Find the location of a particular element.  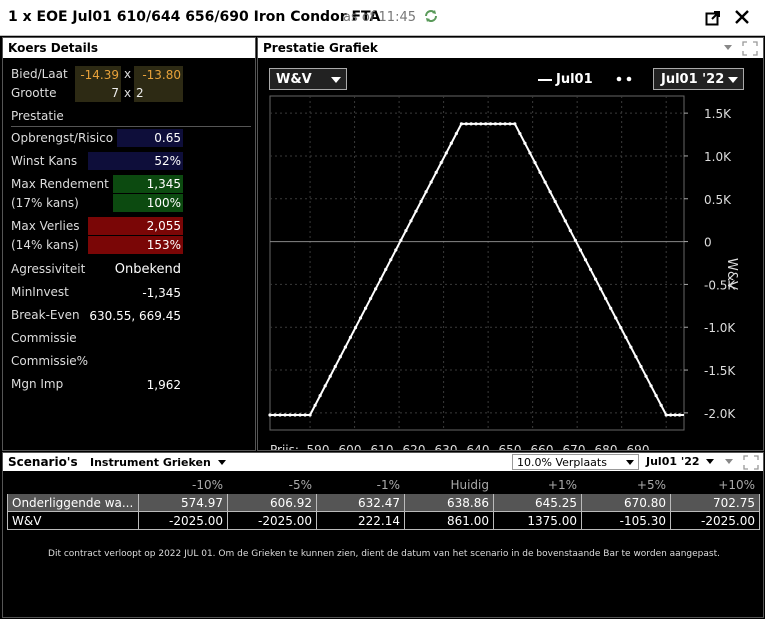

winst-kans-value: 52% is located at coordinates (135, 161).